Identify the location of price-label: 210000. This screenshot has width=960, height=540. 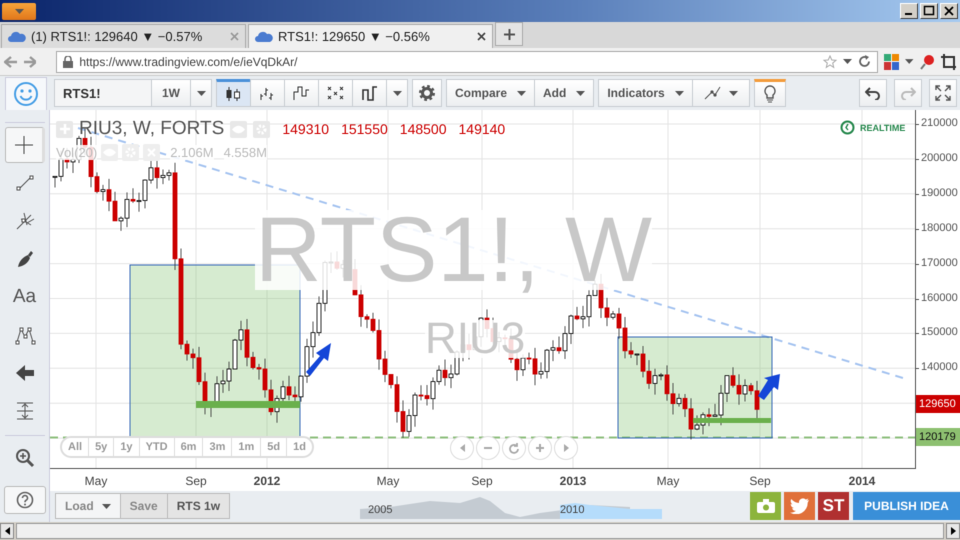
(939, 123).